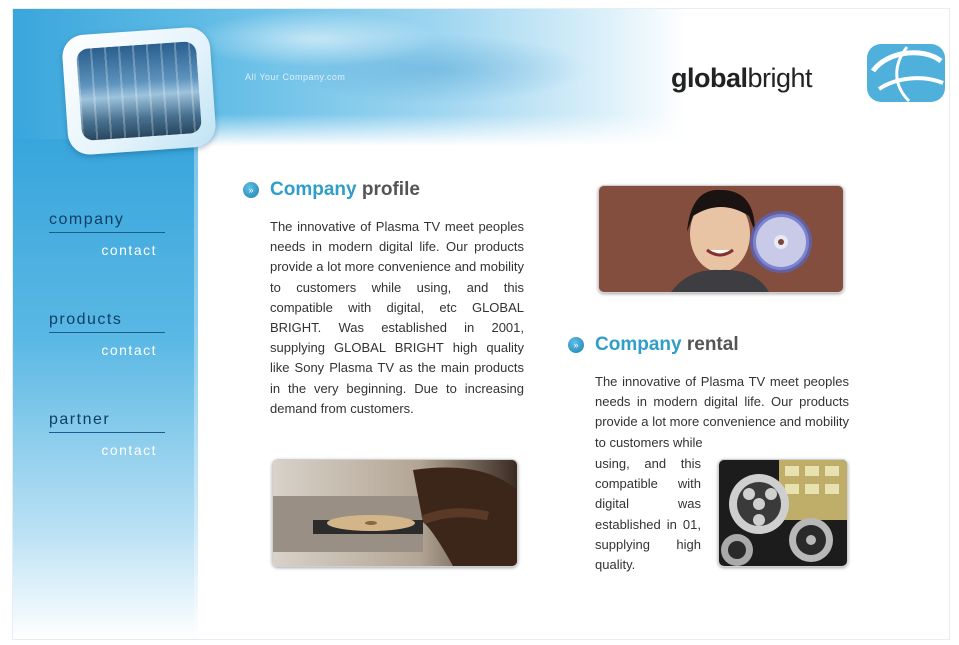 Image resolution: width=959 pixels, height=645 pixels. Describe the element at coordinates (107, 322) in the screenshot. I see `nav-item-products: products` at that location.